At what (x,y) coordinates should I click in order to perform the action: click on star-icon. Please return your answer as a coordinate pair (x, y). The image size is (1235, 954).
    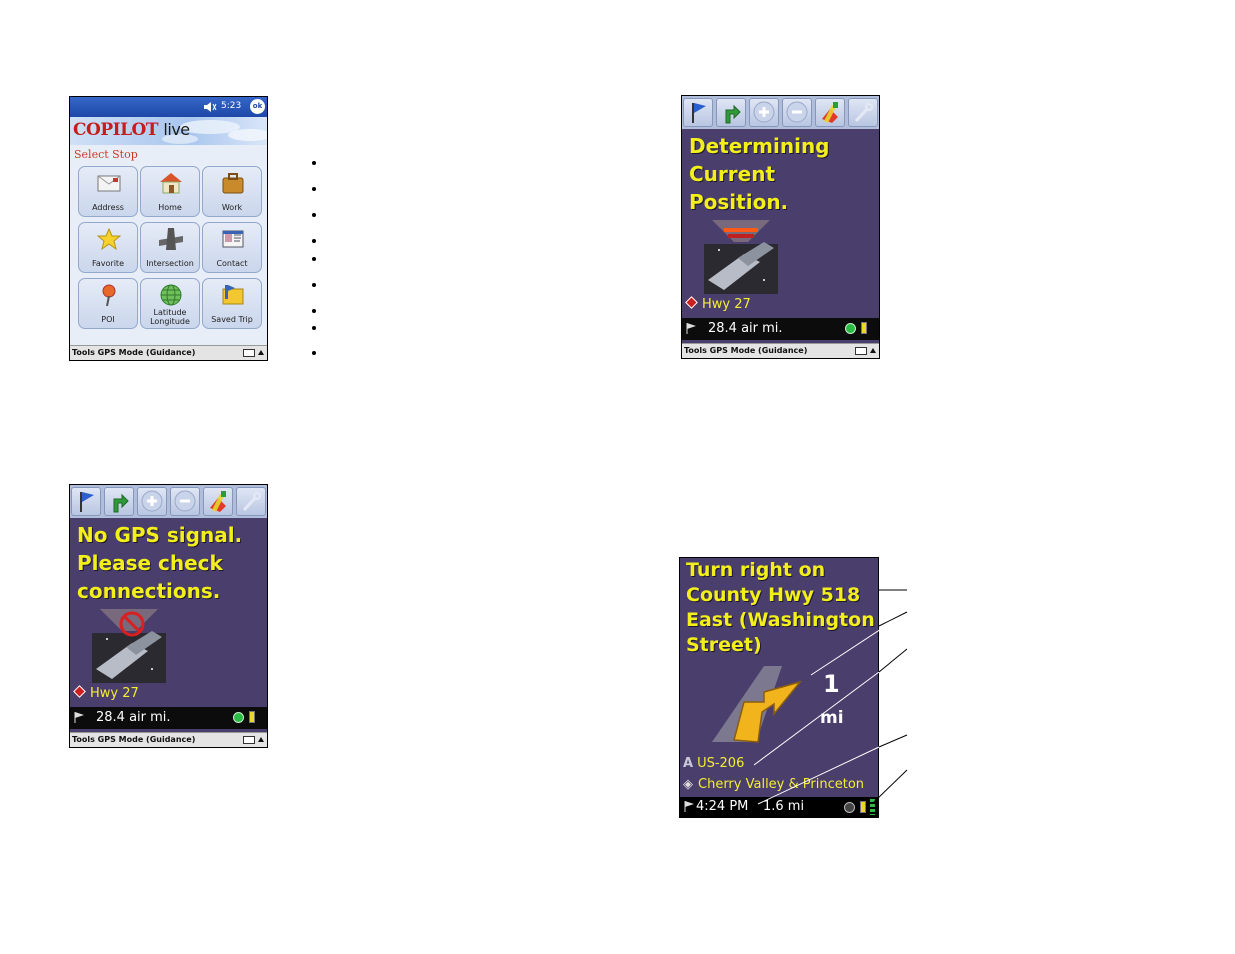
    Looking at the image, I should click on (109, 239).